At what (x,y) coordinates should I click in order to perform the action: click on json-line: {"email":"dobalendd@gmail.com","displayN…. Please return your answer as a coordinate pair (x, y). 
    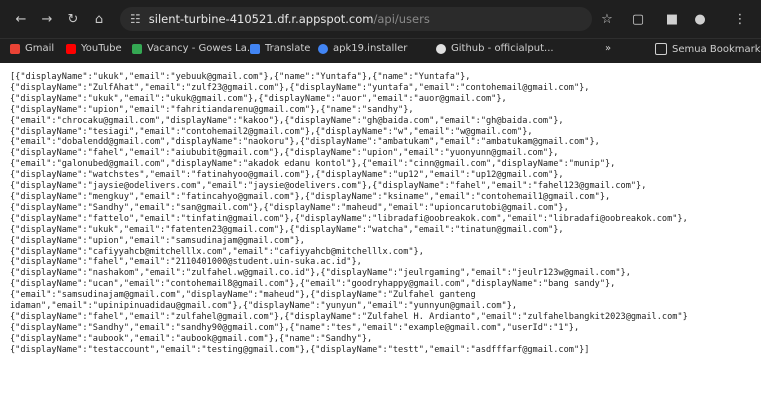
    Looking at the image, I should click on (305, 142).